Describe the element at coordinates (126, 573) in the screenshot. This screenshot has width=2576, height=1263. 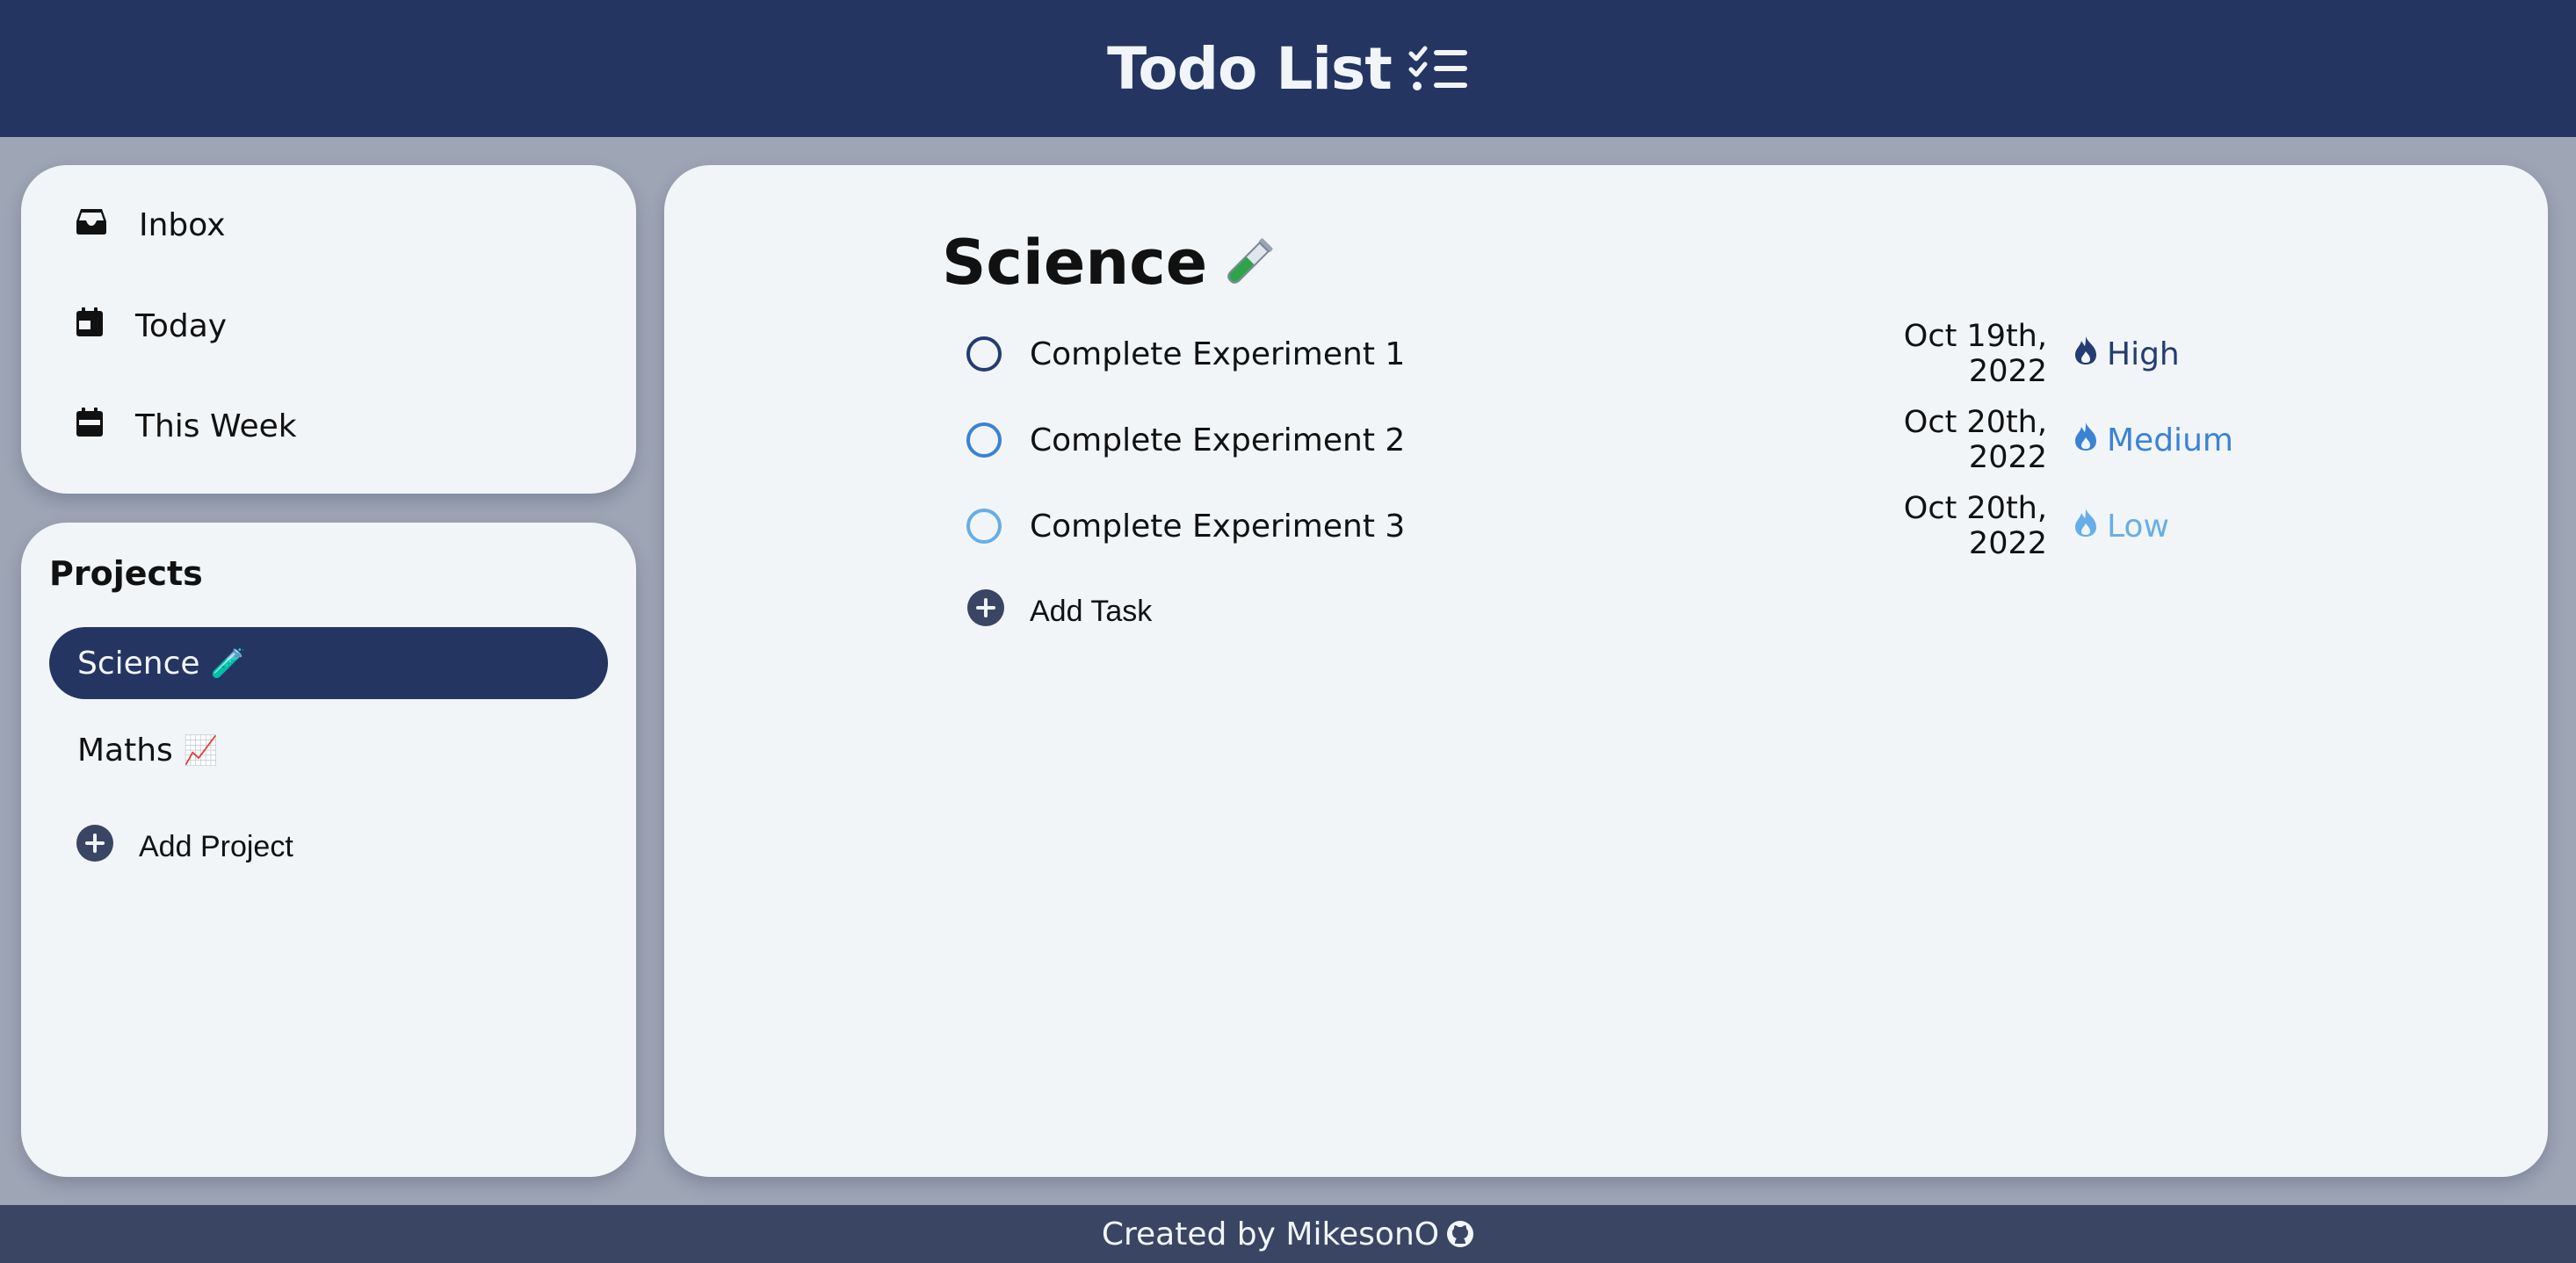
I see `projects-heading: Projects` at that location.